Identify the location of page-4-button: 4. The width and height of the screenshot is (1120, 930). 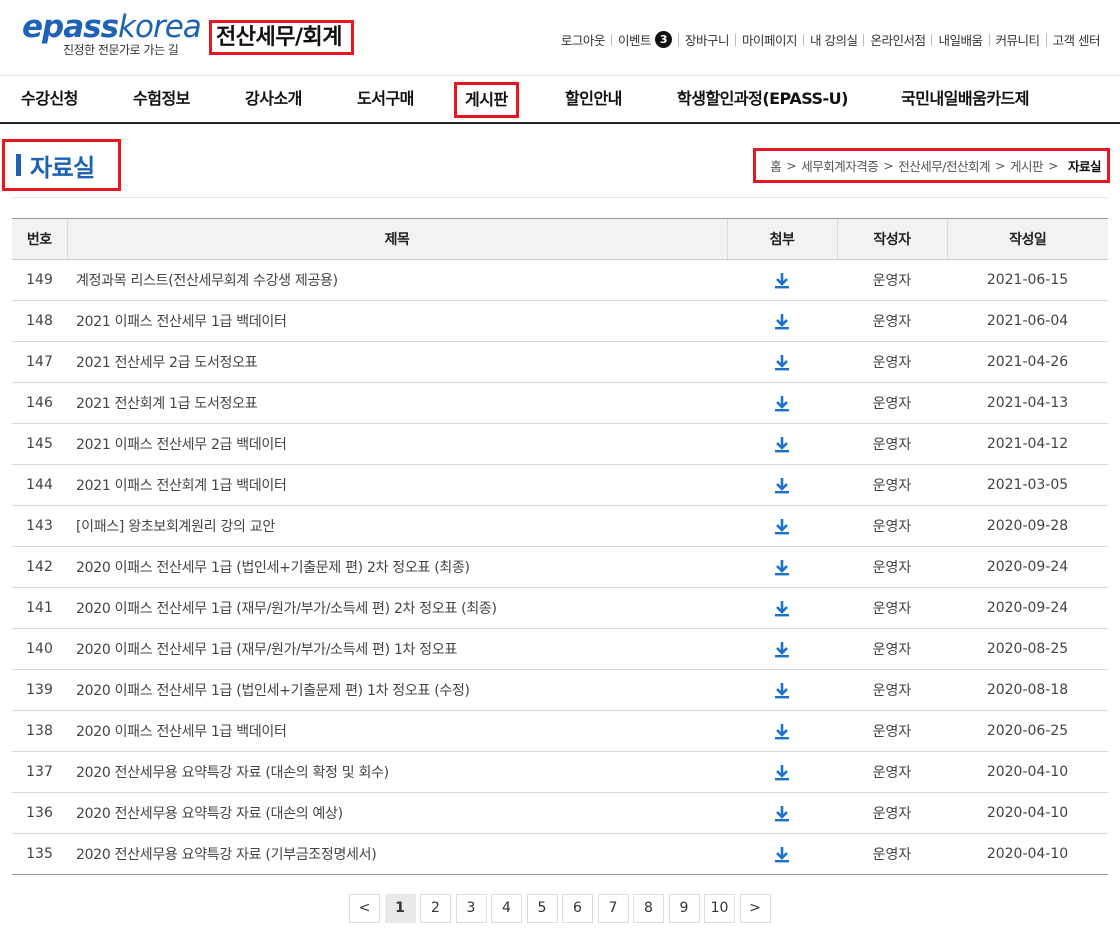
(506, 908).